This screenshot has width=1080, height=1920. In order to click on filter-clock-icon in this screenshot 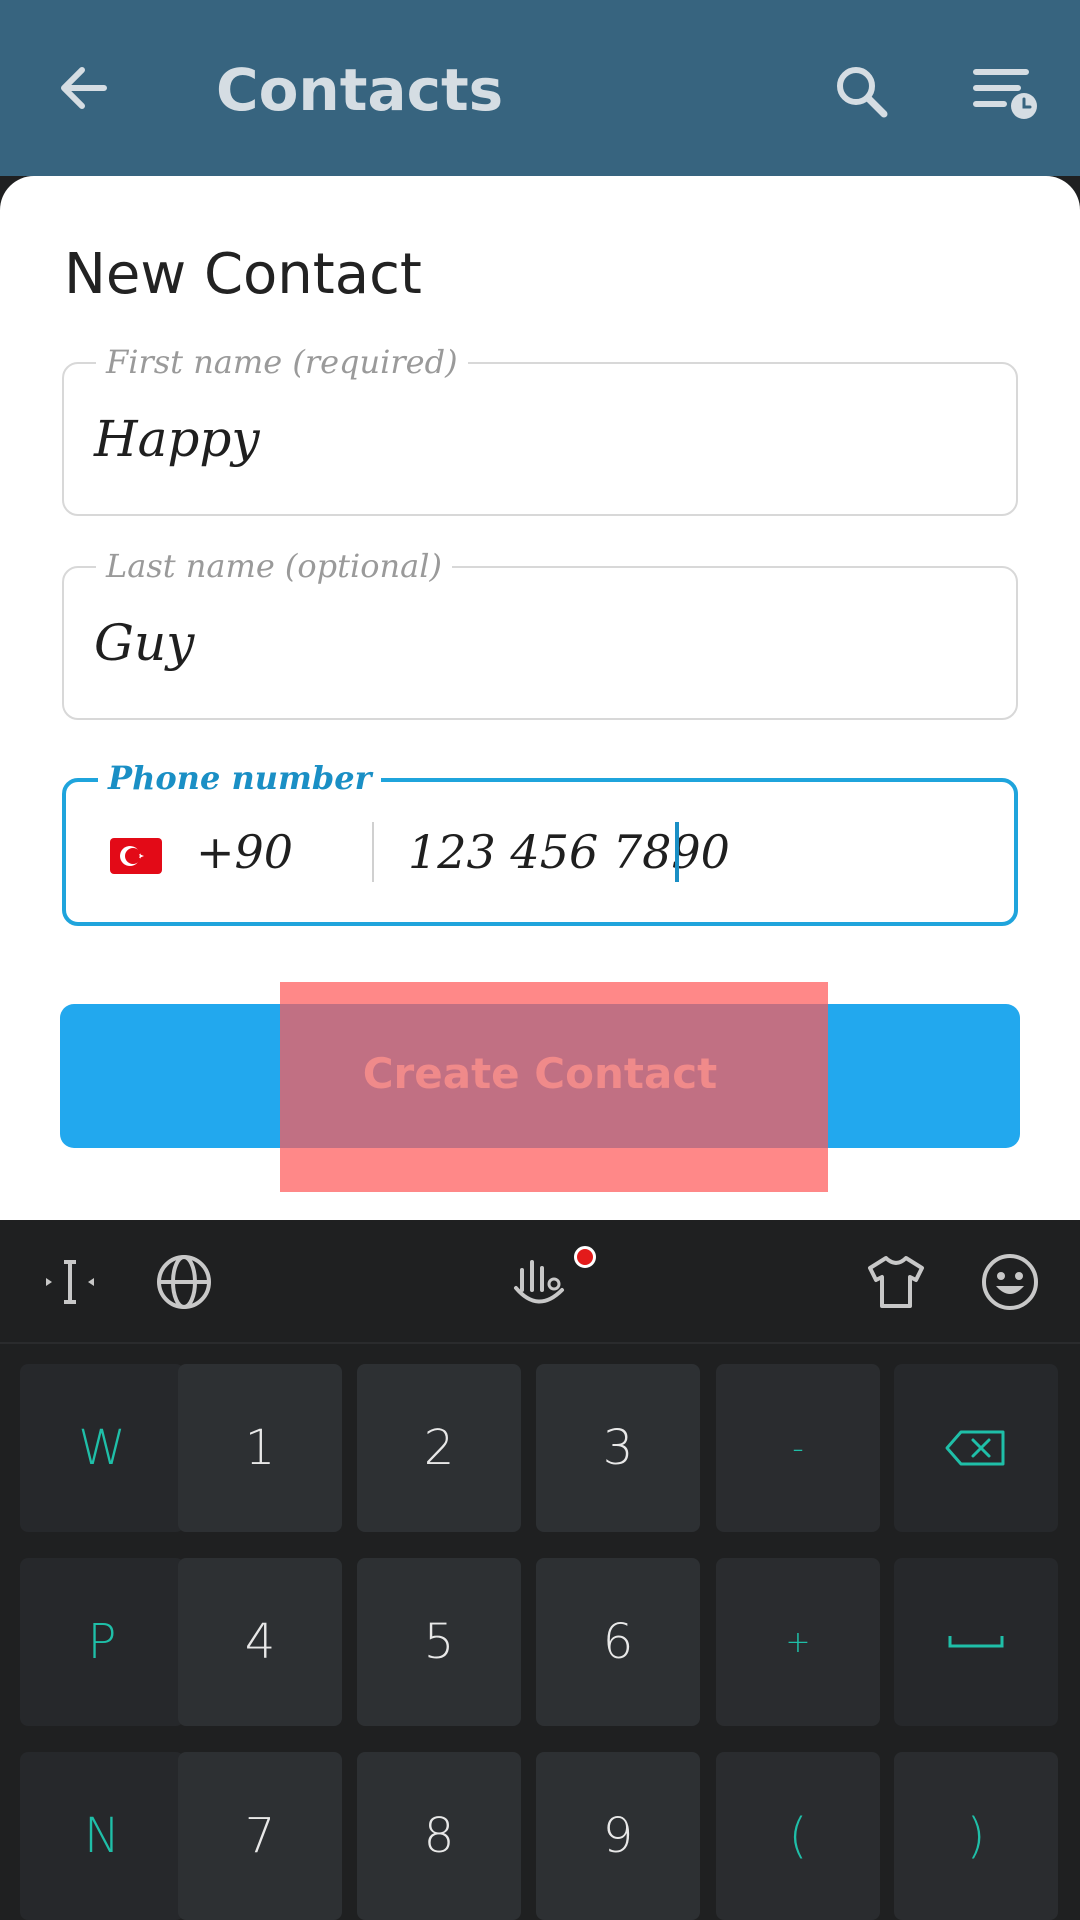, I will do `click(1005, 92)`.